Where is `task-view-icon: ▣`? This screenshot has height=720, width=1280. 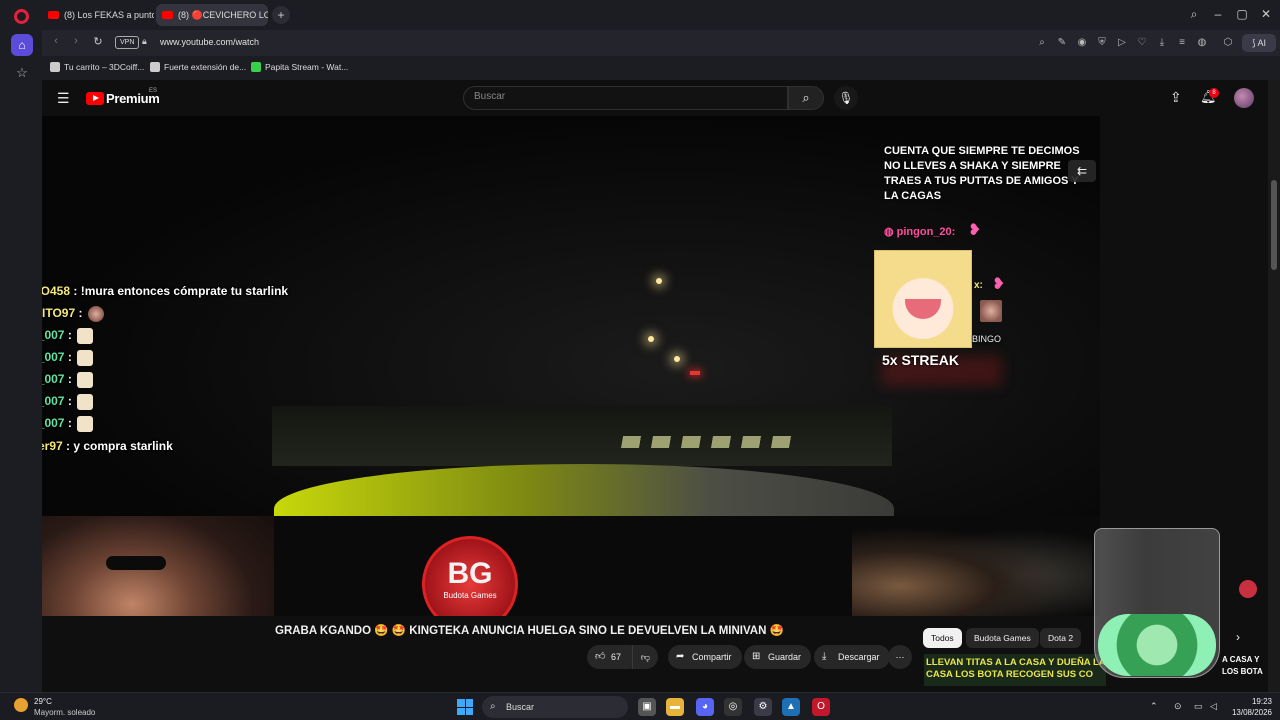 task-view-icon: ▣ is located at coordinates (647, 707).